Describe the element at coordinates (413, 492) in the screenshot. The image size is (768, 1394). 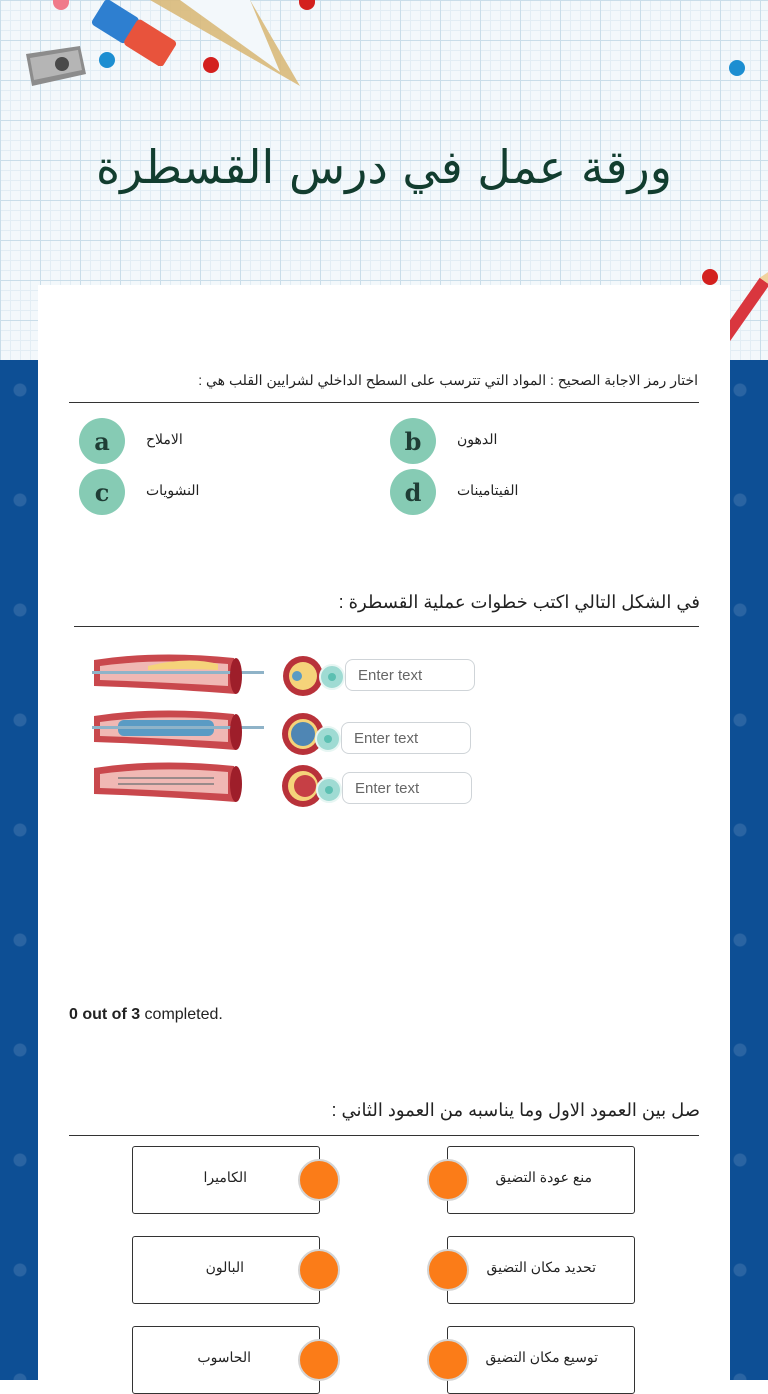
I see `option-d-badge: d` at that location.